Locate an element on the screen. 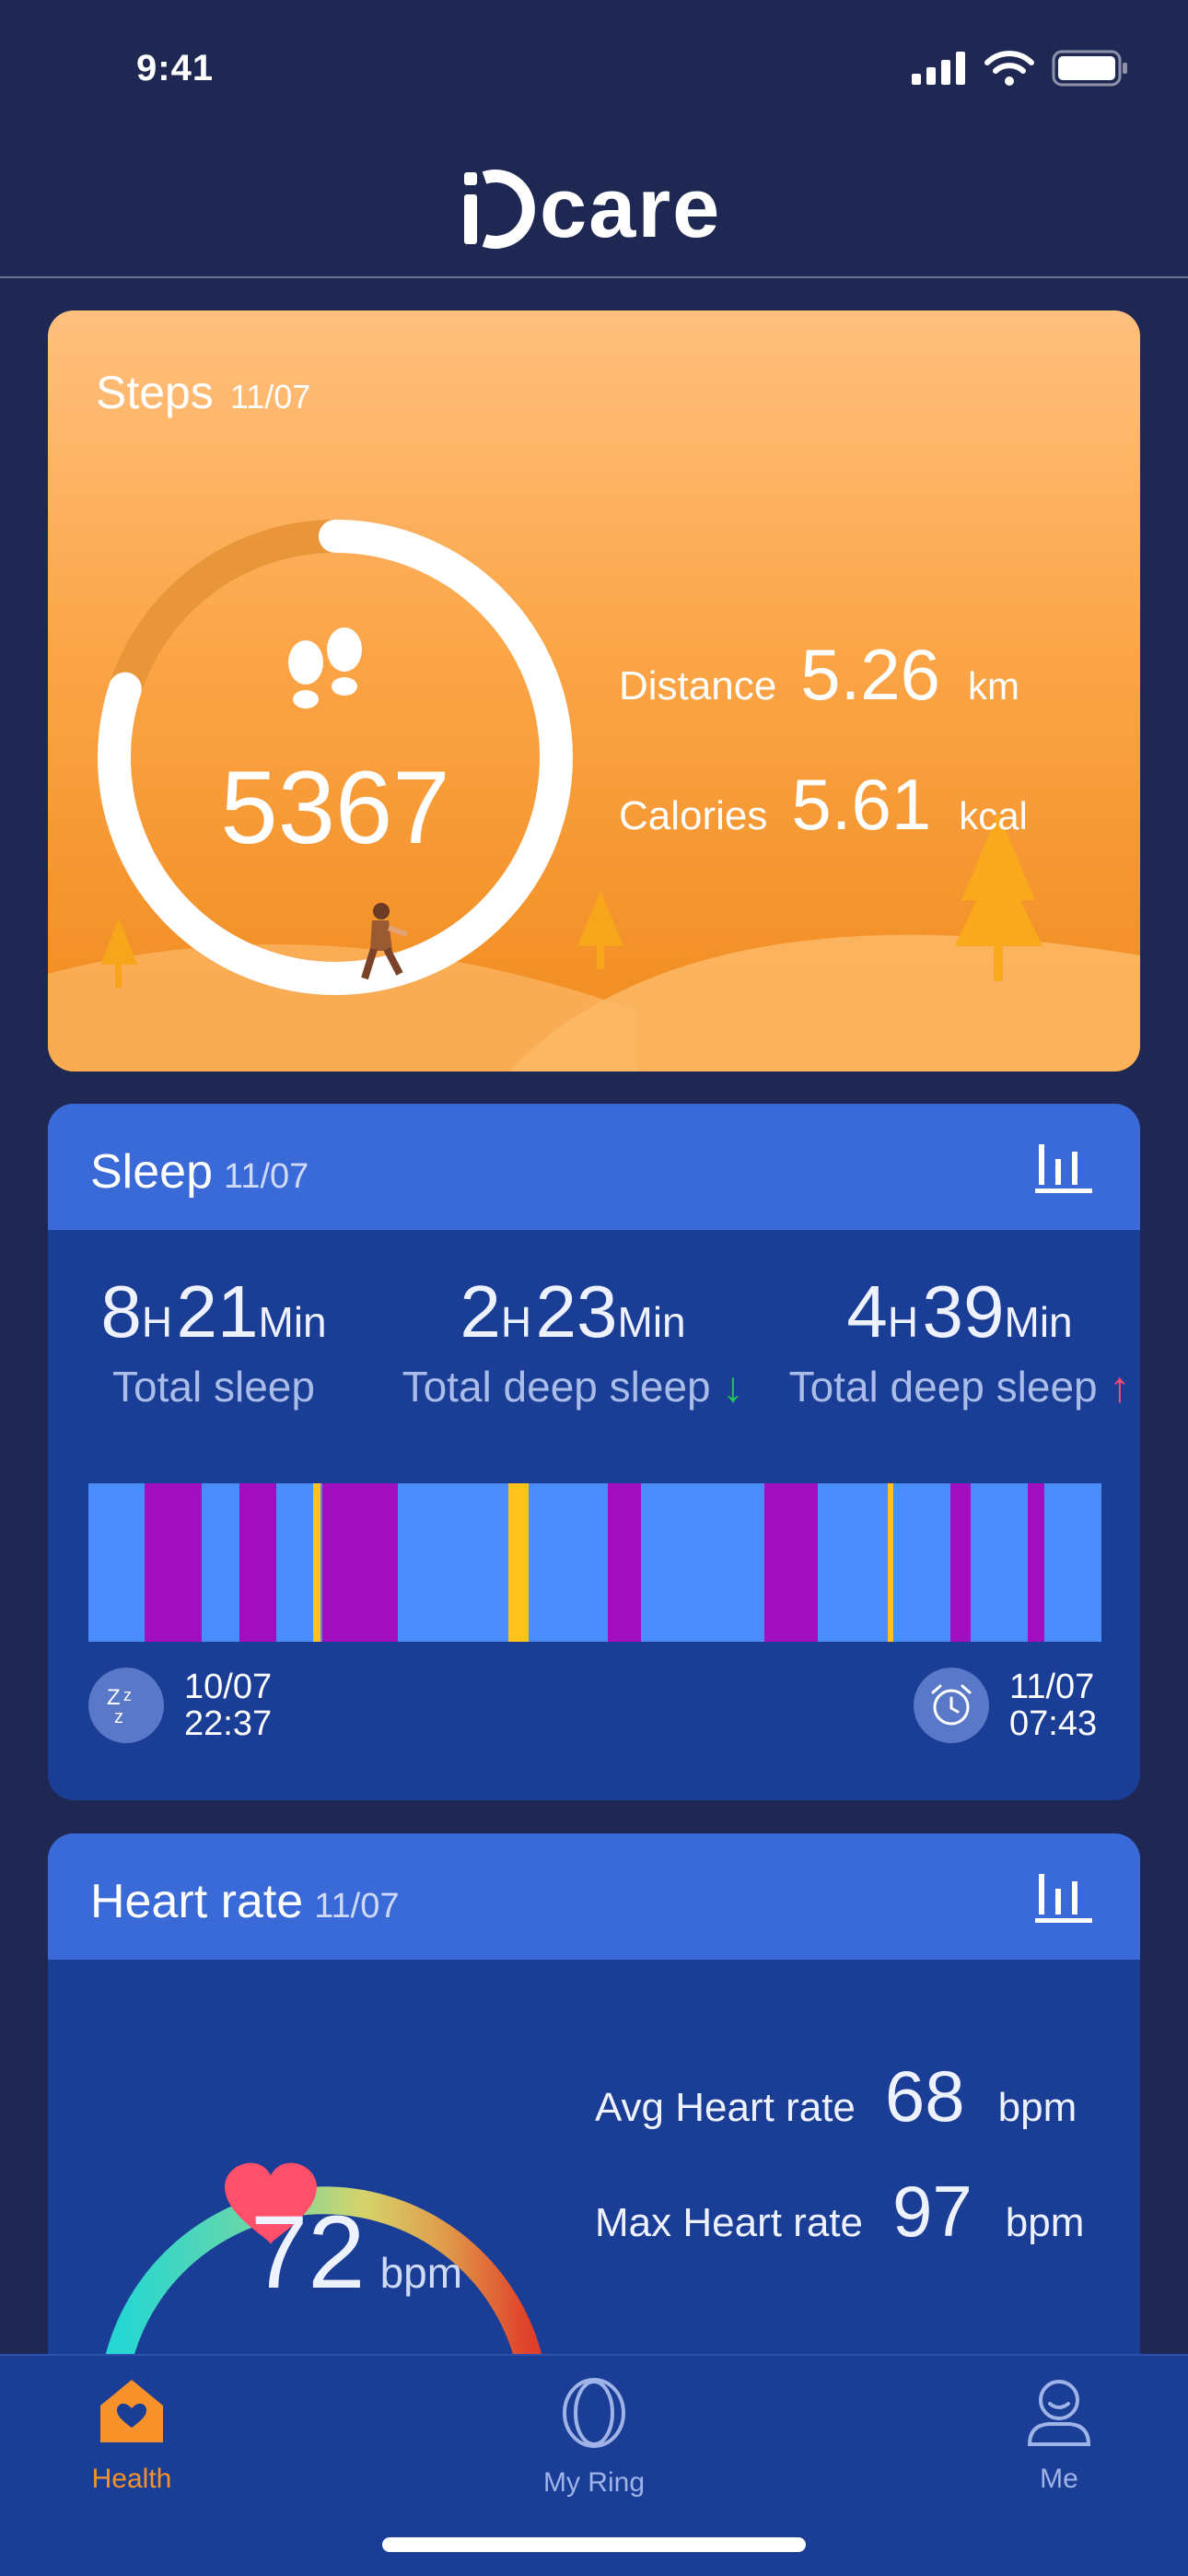  heart-rate-unit: bpm is located at coordinates (421, 2273).